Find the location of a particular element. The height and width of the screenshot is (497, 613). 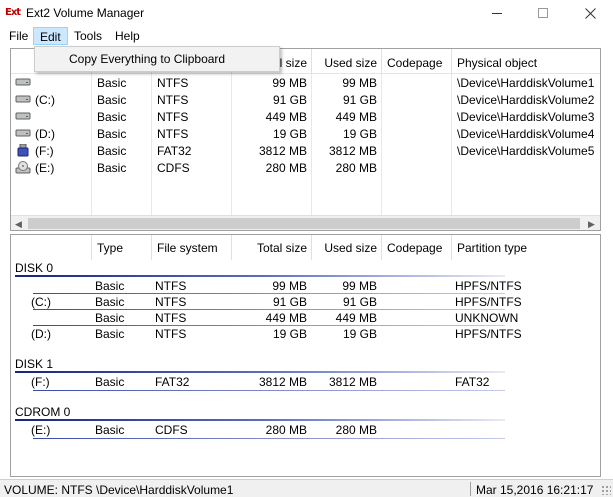

scroll-left-icon: ◀ is located at coordinates (18, 224).